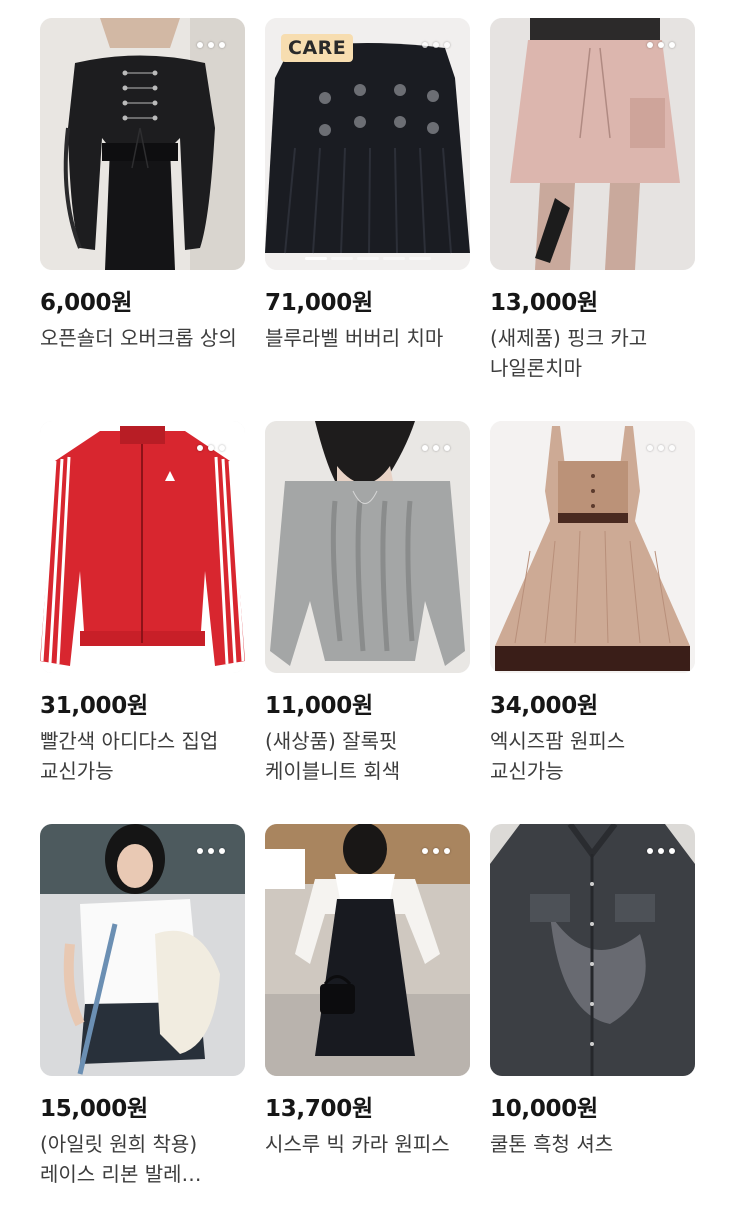 The image size is (733, 1227). What do you see at coordinates (552, 1144) in the screenshot?
I see `product-title: 쿨톤 흑청 셔츠` at bounding box center [552, 1144].